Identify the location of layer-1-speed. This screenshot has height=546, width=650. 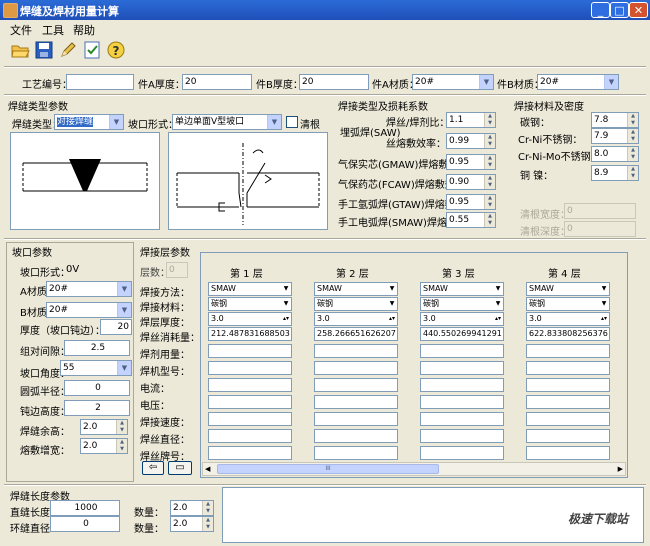
(250, 419).